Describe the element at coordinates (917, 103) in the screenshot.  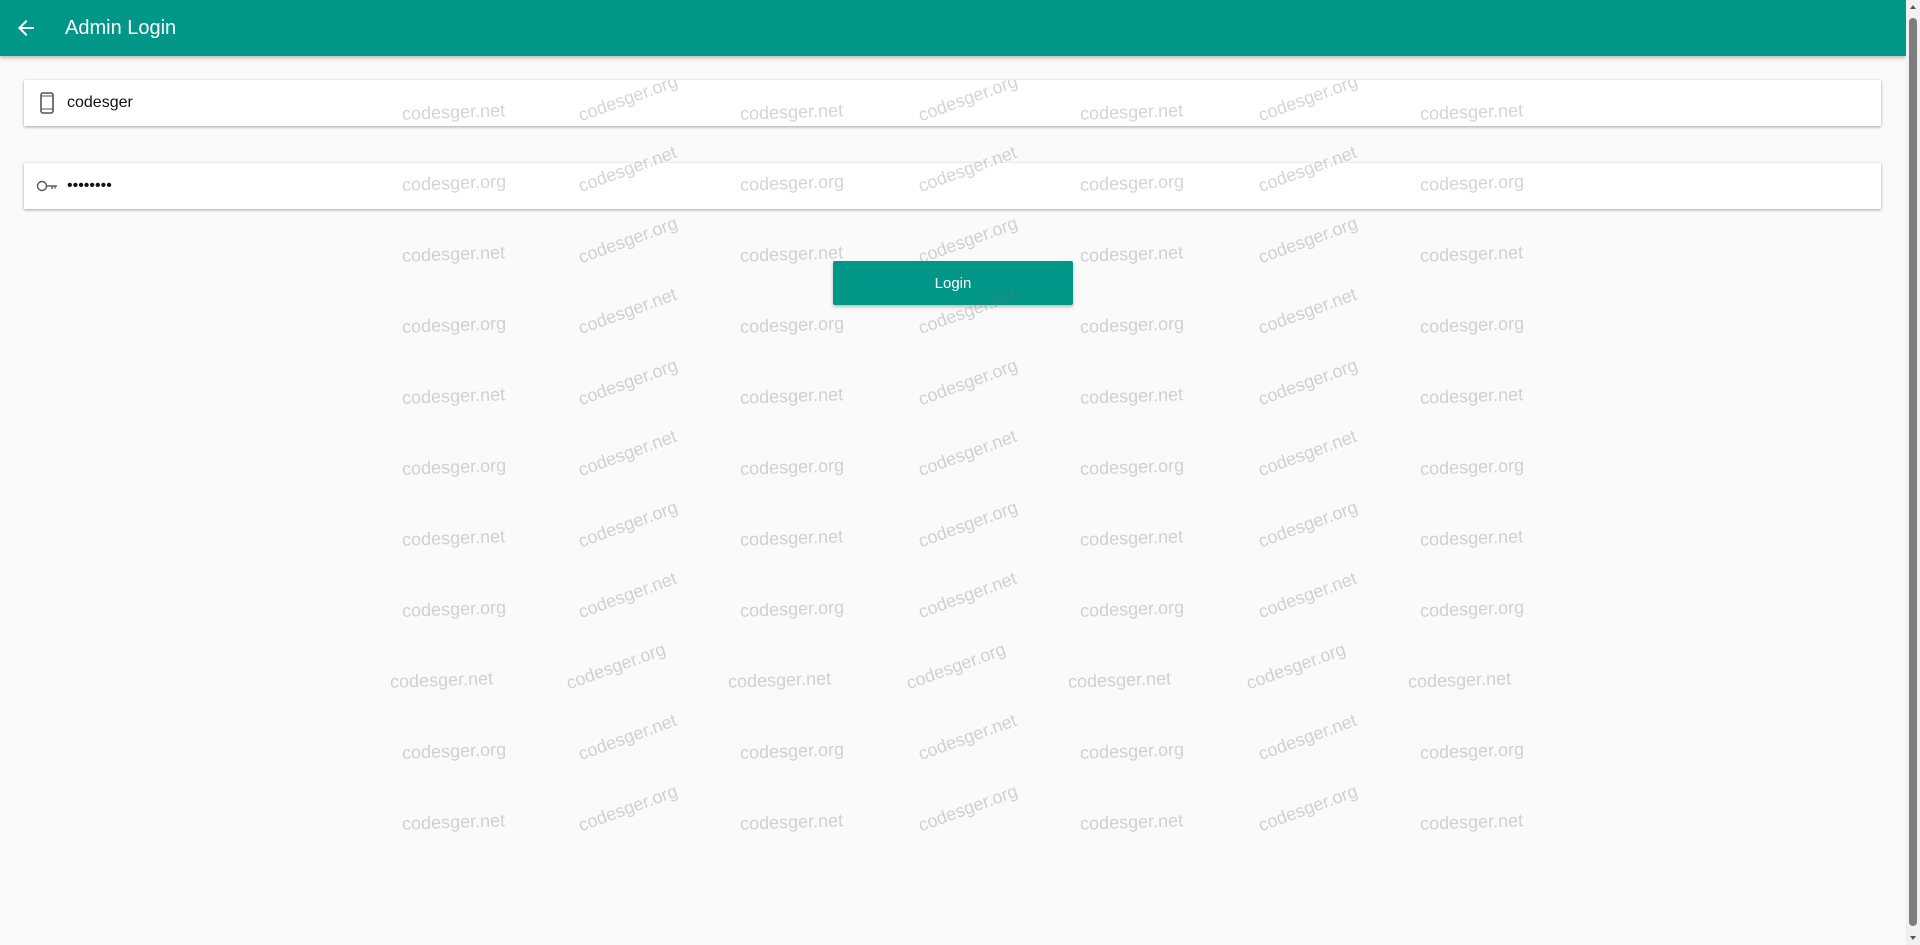
I see `username-input` at that location.